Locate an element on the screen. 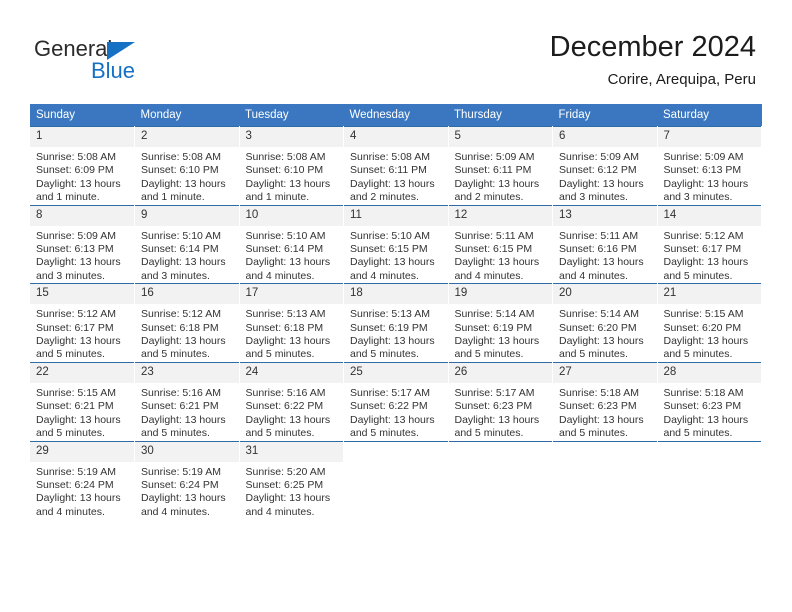 The height and width of the screenshot is (612, 792). sunrise-text: Sunrise: 5:15 AM is located at coordinates (703, 314).